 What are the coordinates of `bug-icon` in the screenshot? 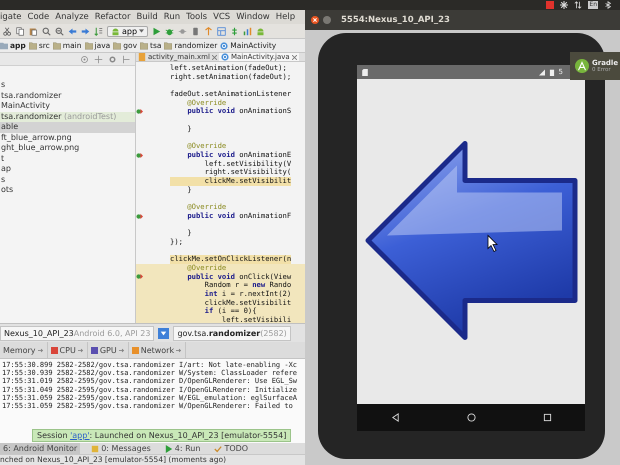 It's located at (169, 31).